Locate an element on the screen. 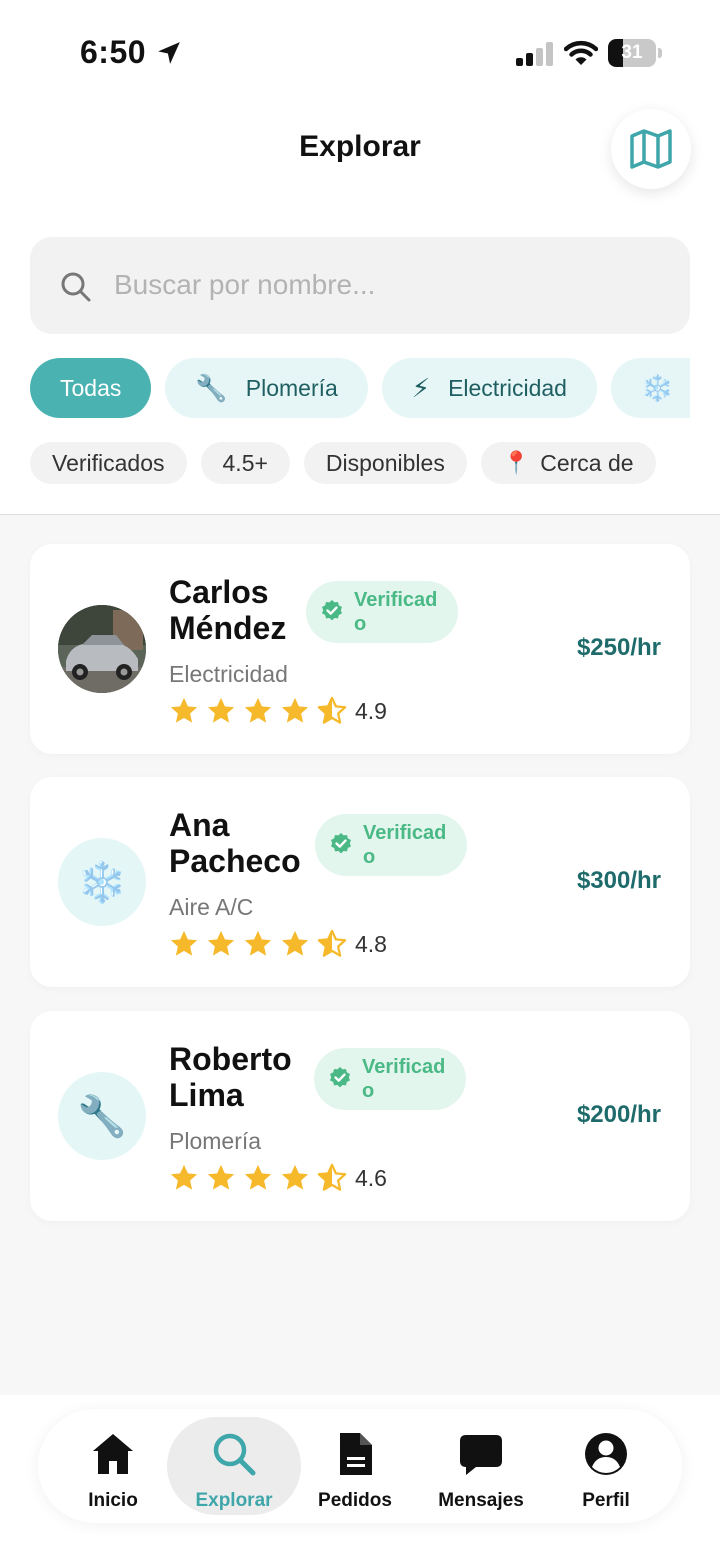 The height and width of the screenshot is (1561, 720). professional-name: Roberto Lima is located at coordinates (230, 1077).